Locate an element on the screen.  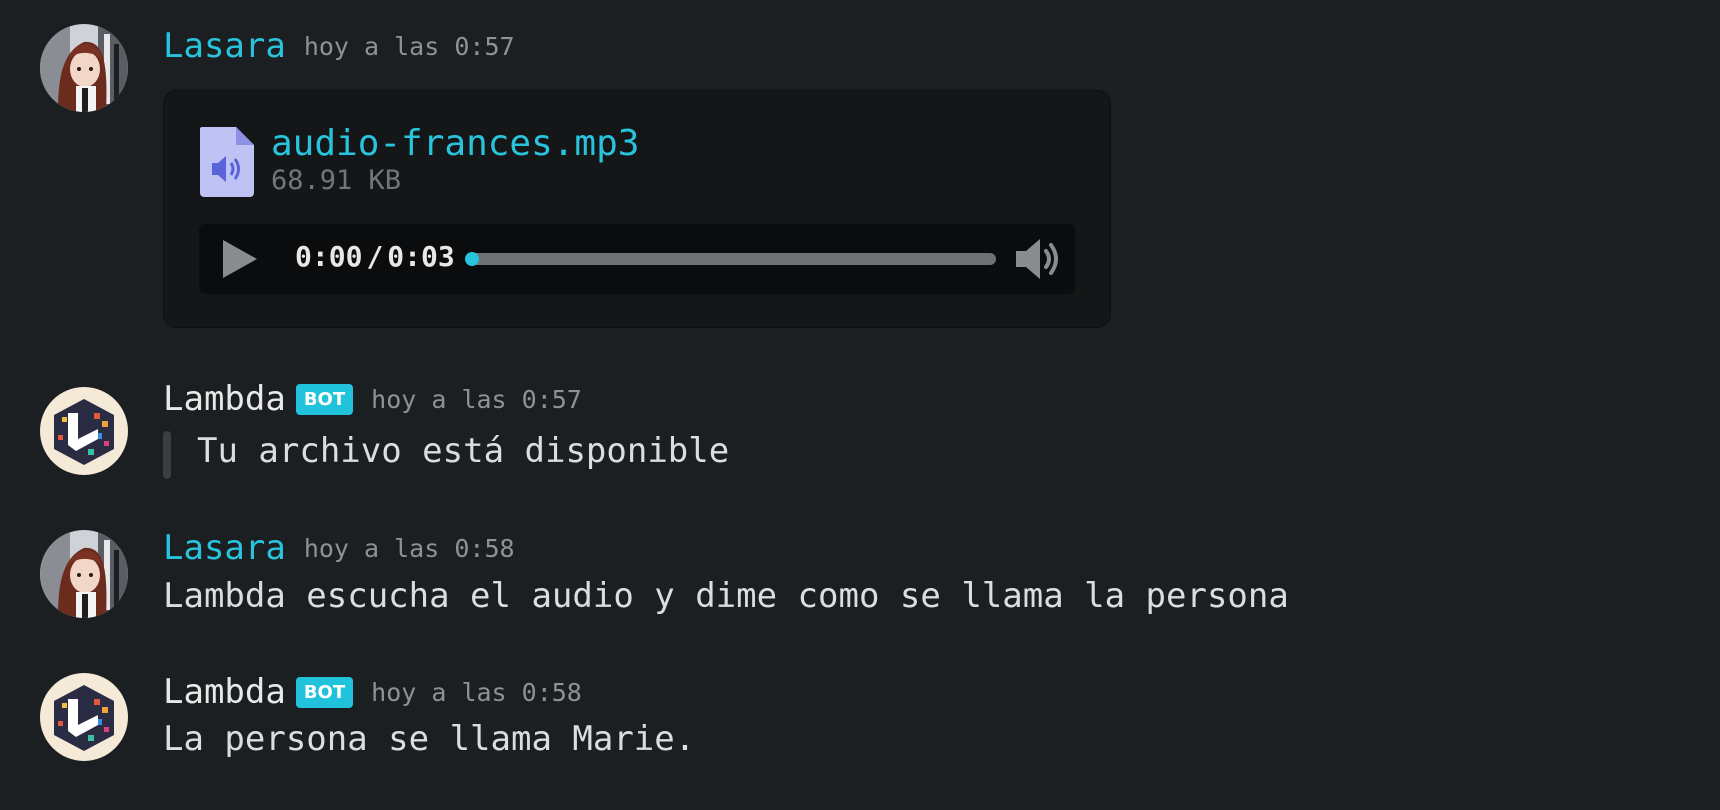
current-time: 0:00 is located at coordinates (329, 256).